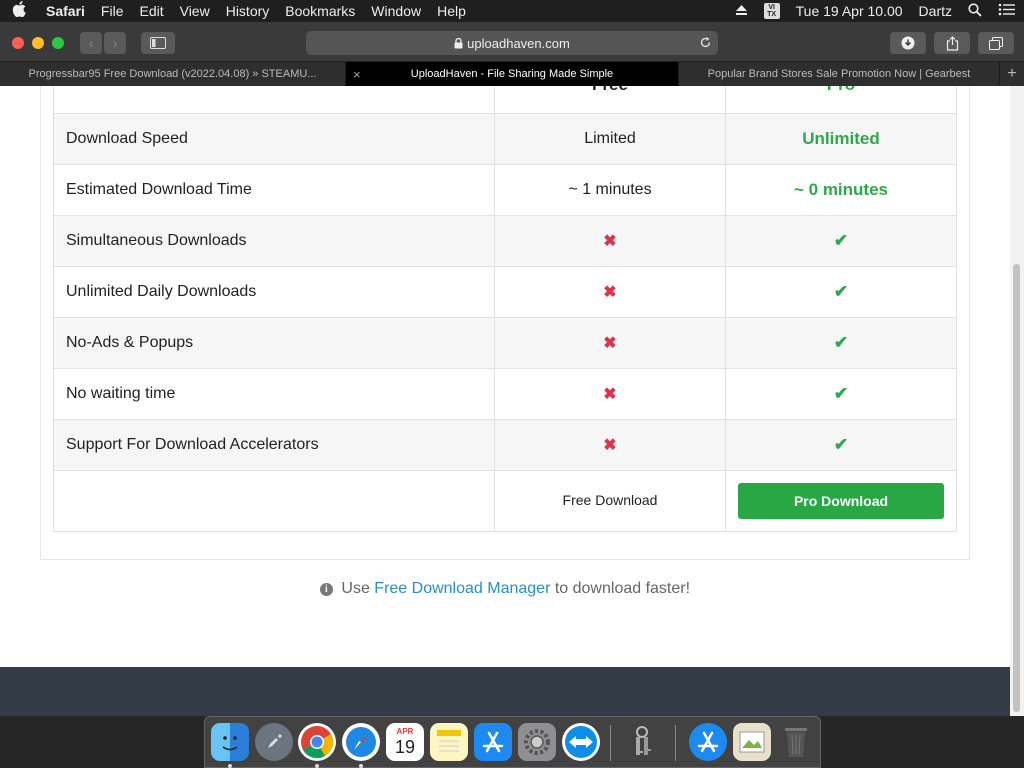  I want to click on free-value: ~ 1 minutes, so click(610, 190).